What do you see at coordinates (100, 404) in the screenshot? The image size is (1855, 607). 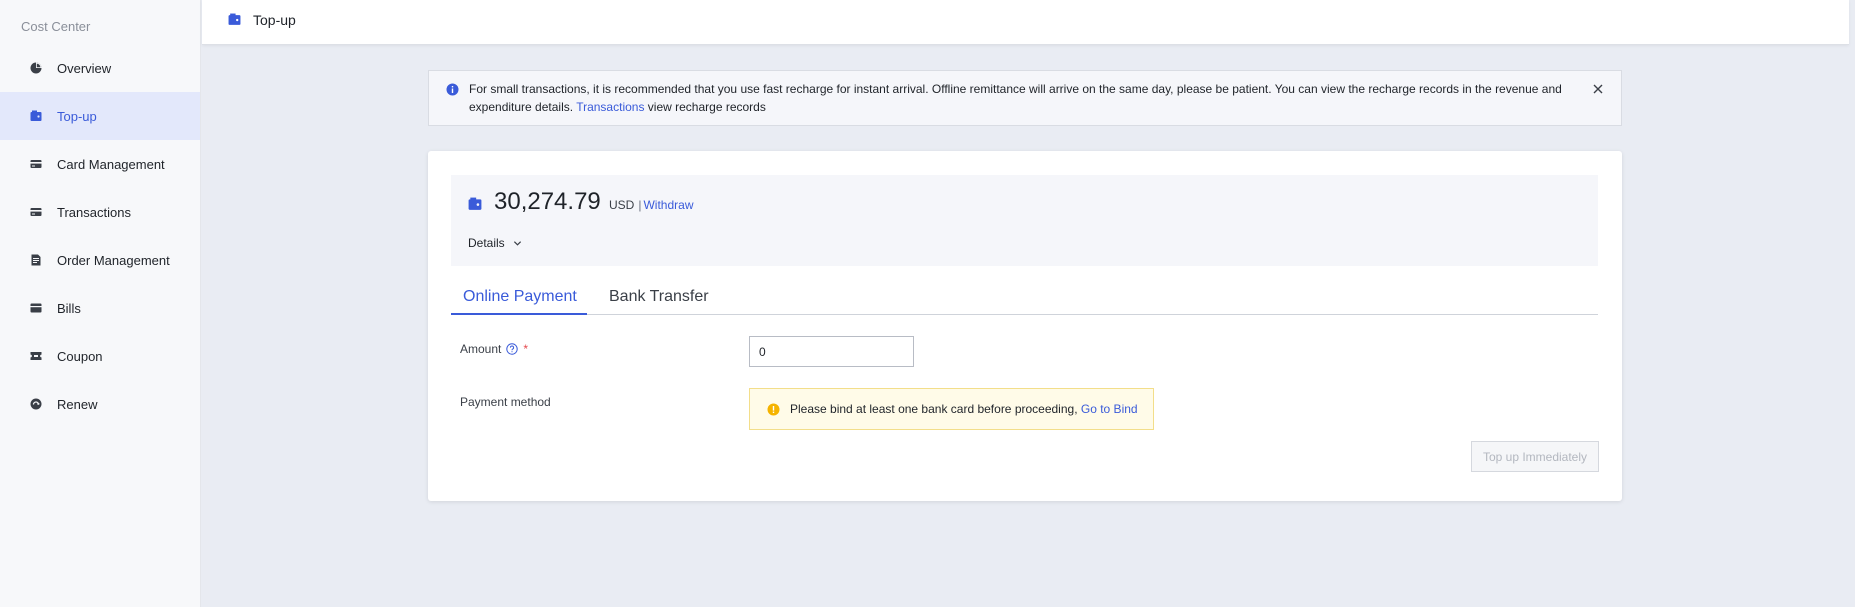 I see `sidebar-item-renew: Renew` at bounding box center [100, 404].